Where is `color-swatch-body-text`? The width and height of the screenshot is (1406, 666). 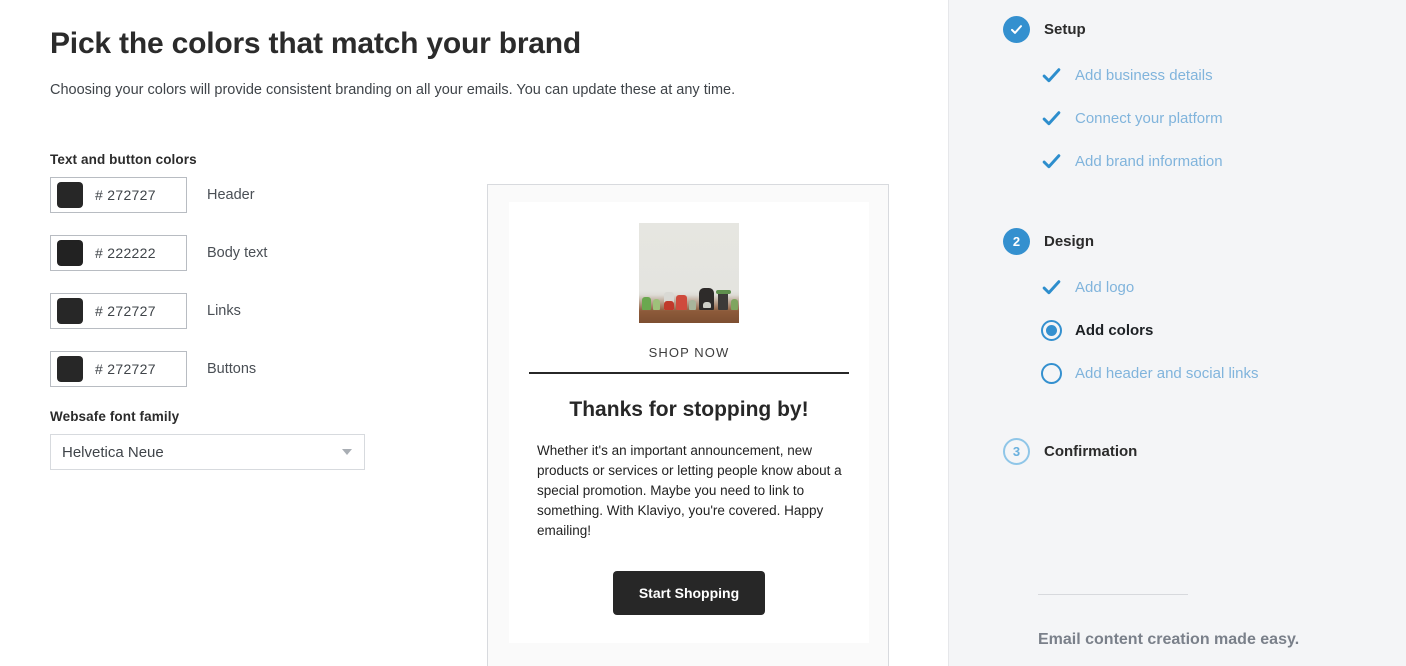
color-swatch-body-text is located at coordinates (70, 253).